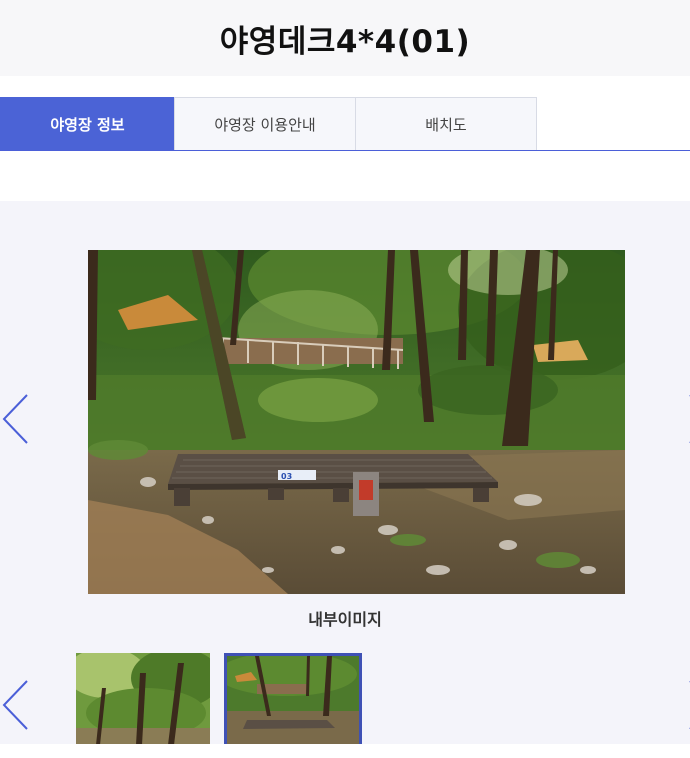  Describe the element at coordinates (286, 476) in the screenshot. I see `svg-text: 03` at that location.